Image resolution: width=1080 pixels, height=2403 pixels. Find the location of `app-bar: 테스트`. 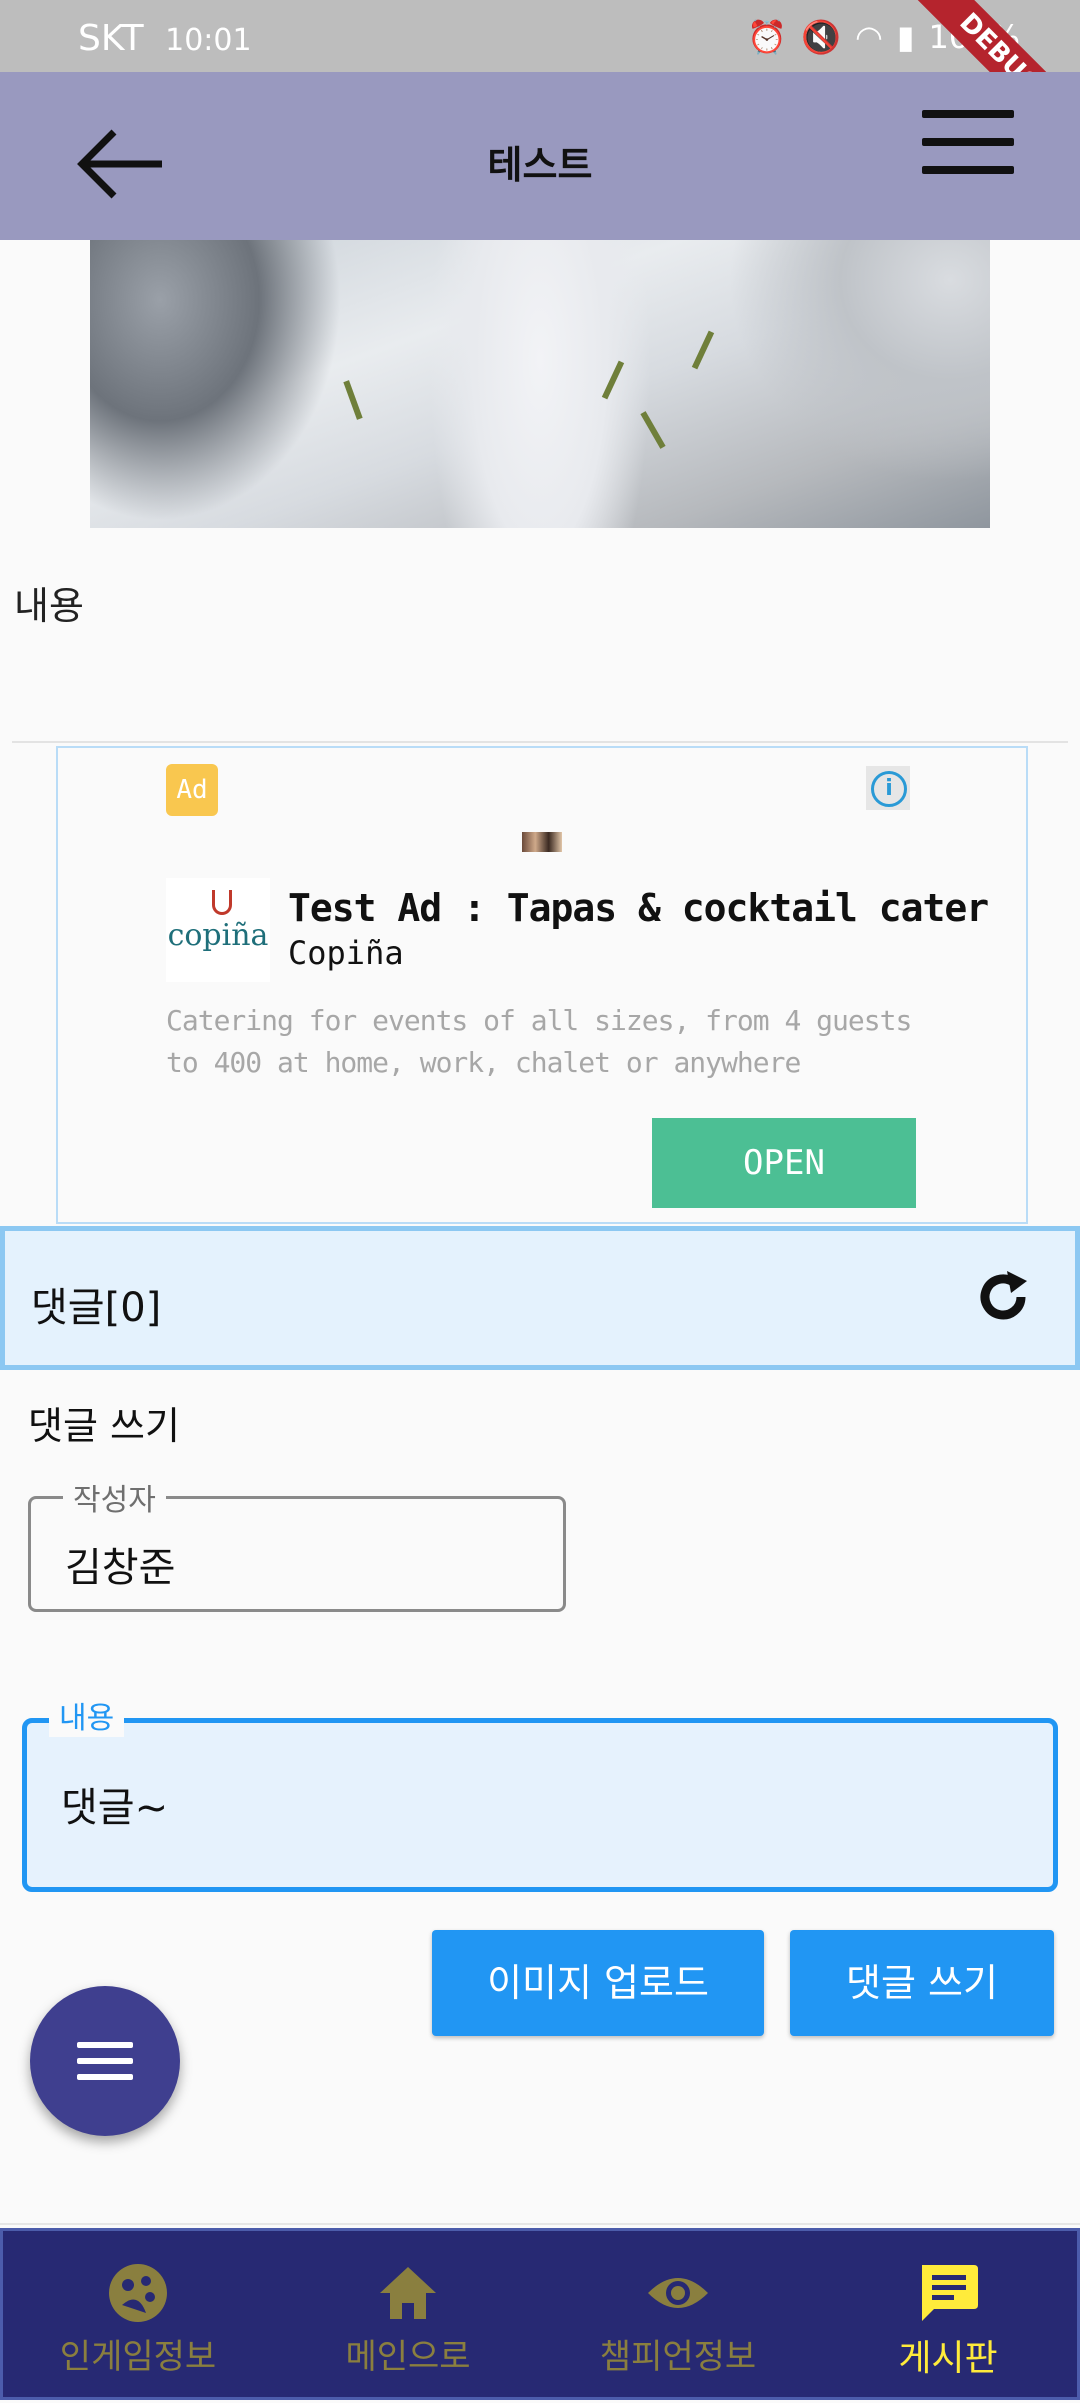

app-bar: 테스트 is located at coordinates (540, 156).